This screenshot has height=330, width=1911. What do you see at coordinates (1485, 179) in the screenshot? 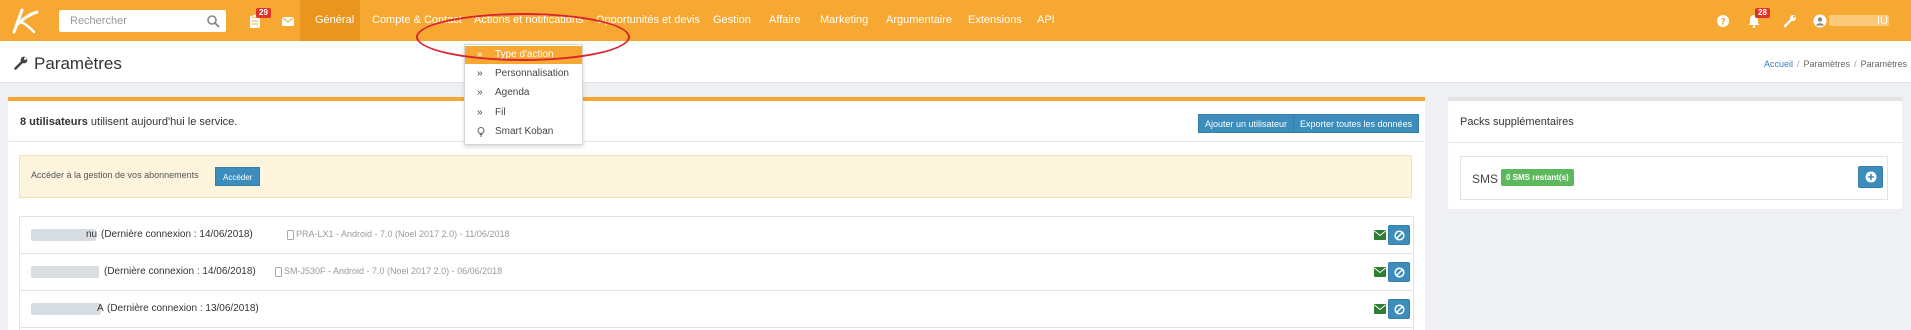
I see `sms-label: SMS` at bounding box center [1485, 179].